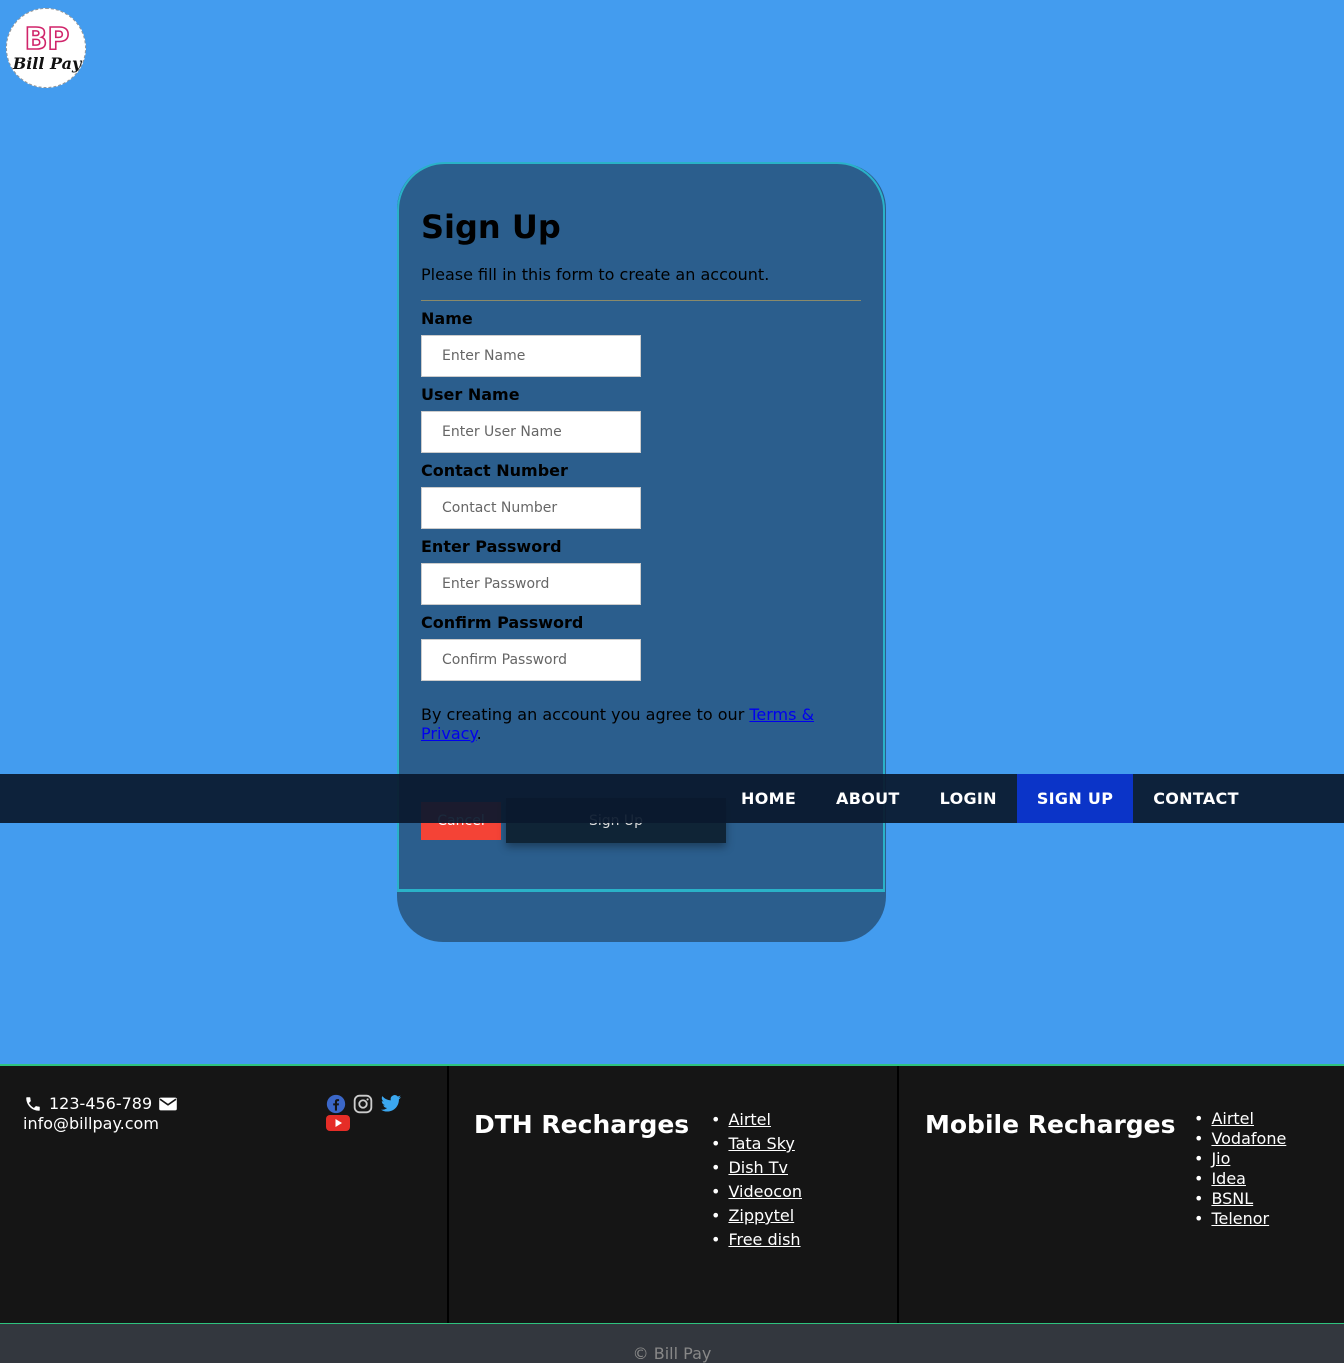  Describe the element at coordinates (868, 798) in the screenshot. I see `nav-about: ABOUT` at that location.